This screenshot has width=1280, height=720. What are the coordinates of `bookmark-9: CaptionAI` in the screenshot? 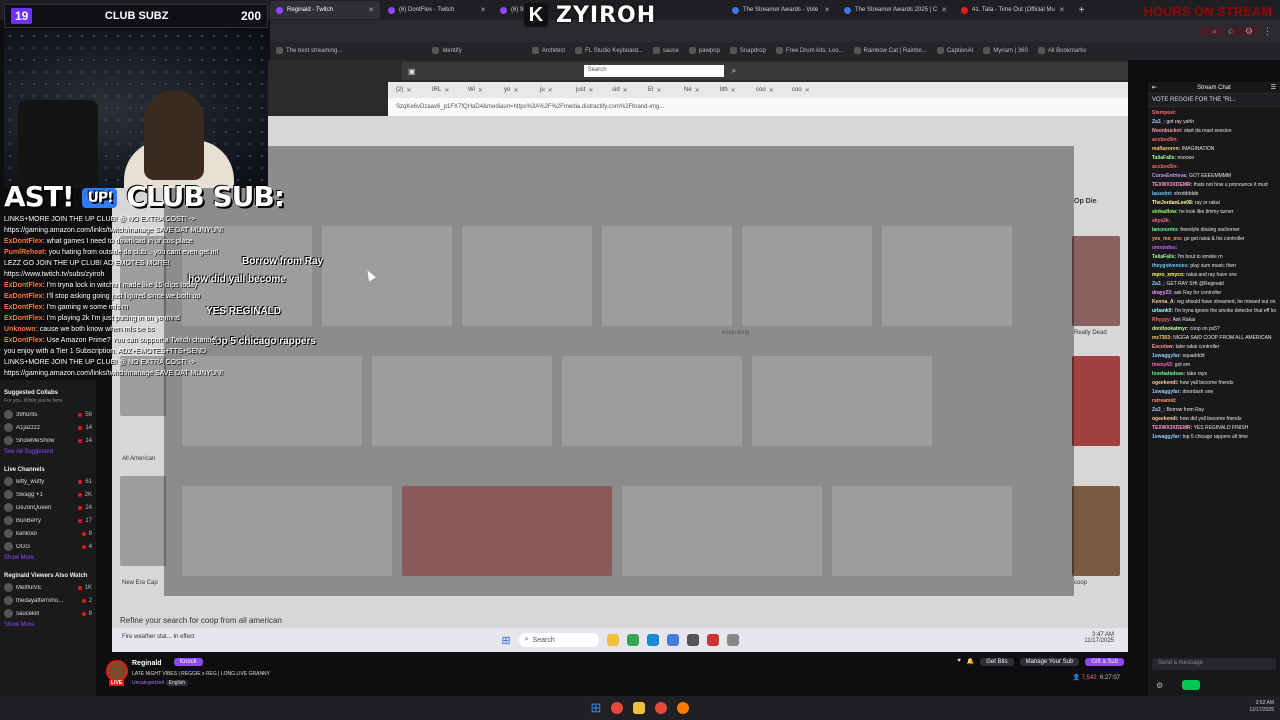 It's located at (954, 51).